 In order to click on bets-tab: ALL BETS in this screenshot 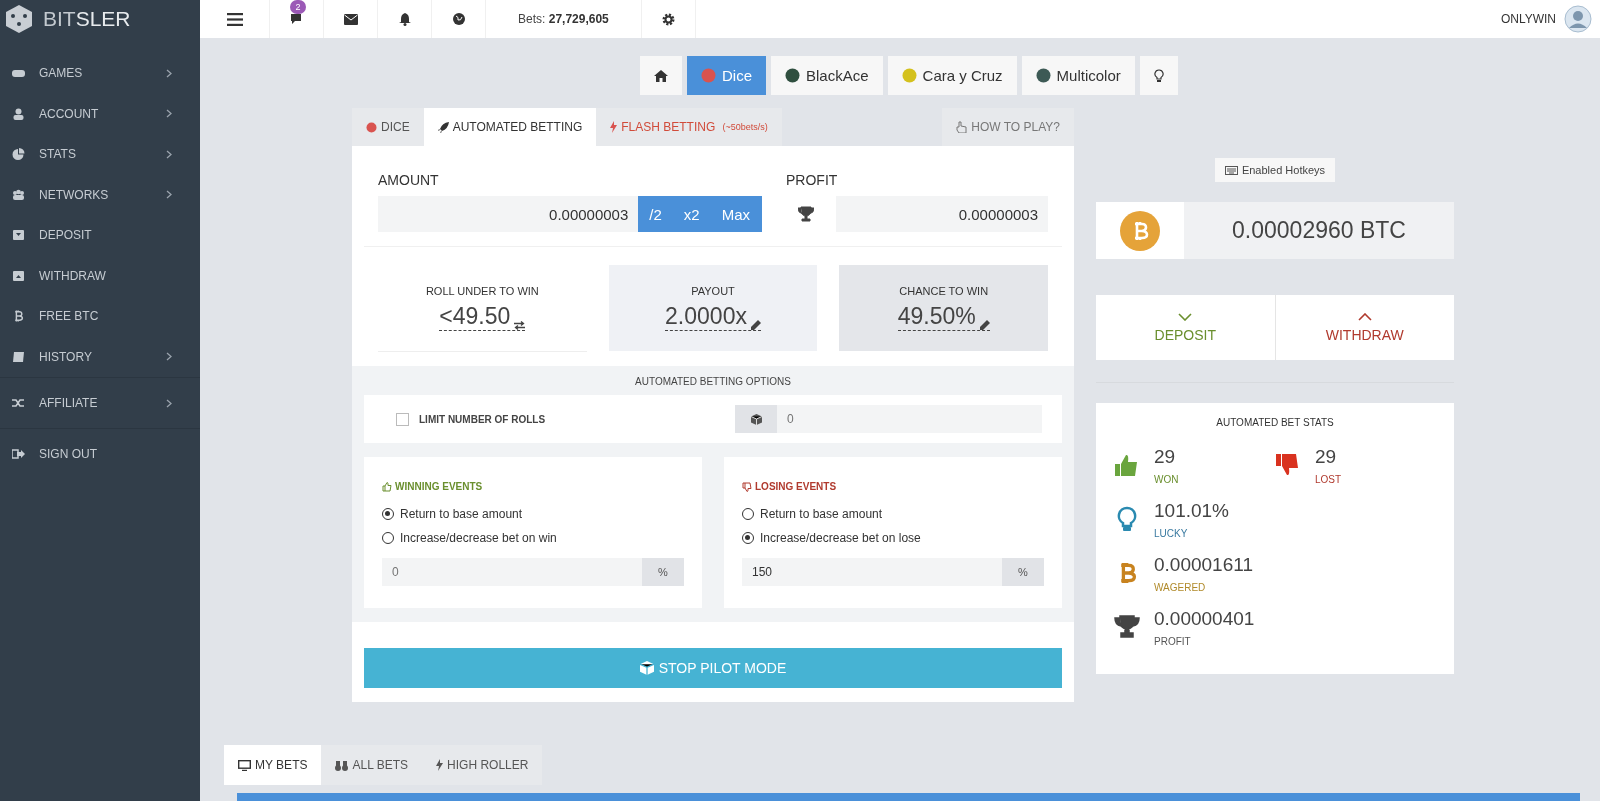, I will do `click(372, 765)`.